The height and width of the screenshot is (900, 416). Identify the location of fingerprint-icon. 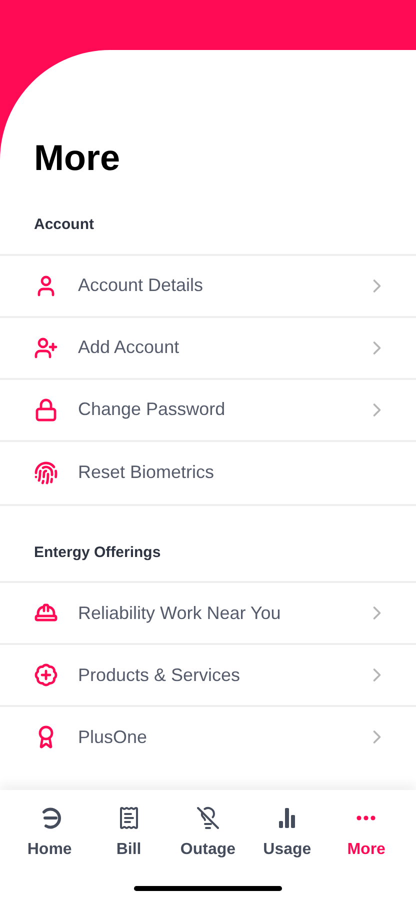
(46, 472).